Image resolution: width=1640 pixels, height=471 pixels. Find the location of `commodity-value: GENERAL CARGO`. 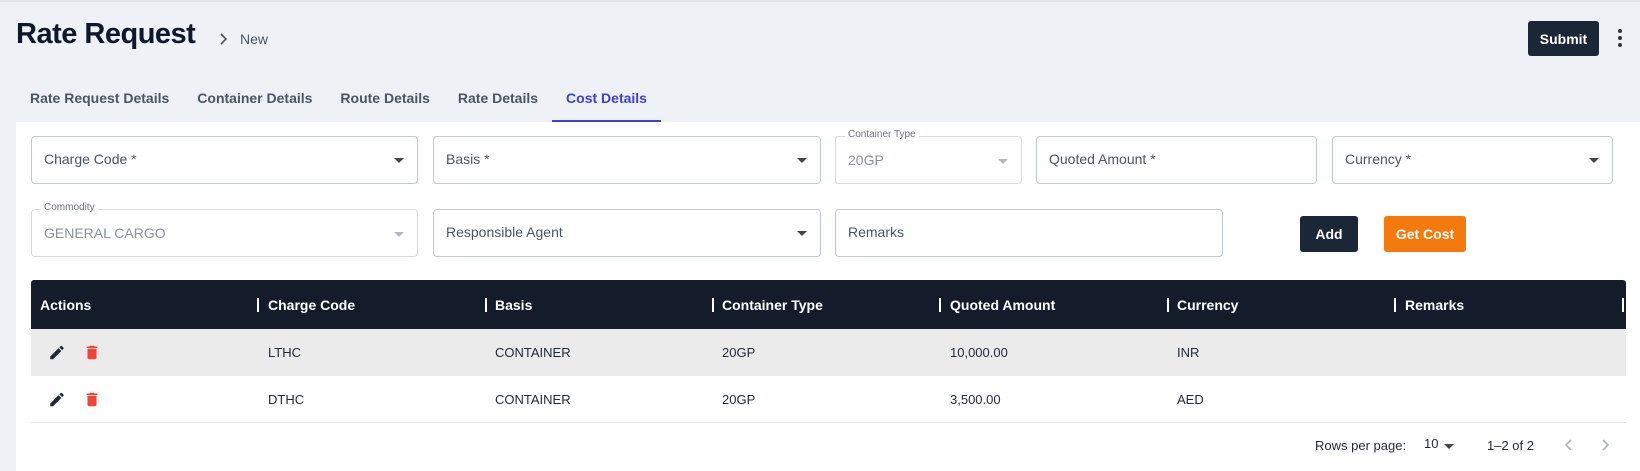

commodity-value: GENERAL CARGO is located at coordinates (105, 233).